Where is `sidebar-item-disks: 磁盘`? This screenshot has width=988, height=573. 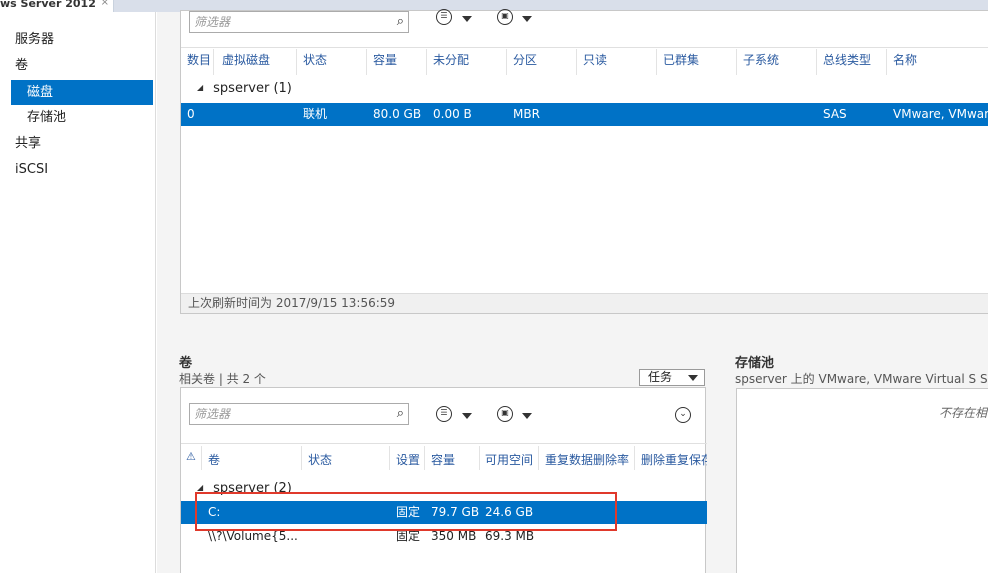 sidebar-item-disks: 磁盘 is located at coordinates (82, 92).